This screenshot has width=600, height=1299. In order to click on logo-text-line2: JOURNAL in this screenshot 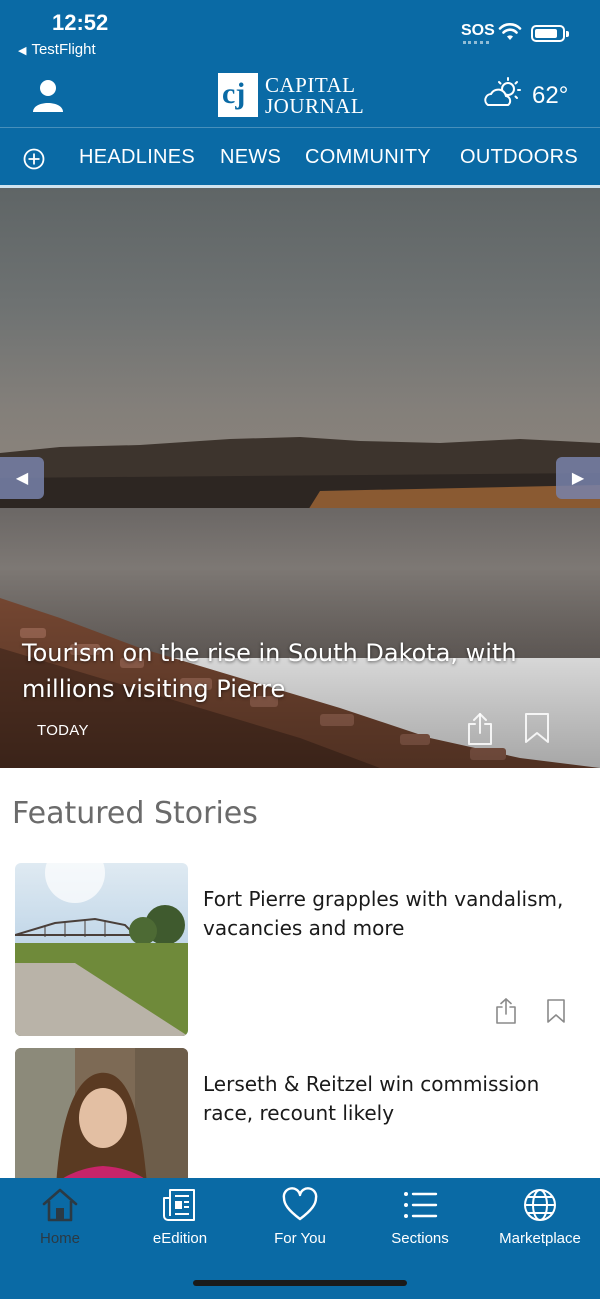, I will do `click(315, 106)`.